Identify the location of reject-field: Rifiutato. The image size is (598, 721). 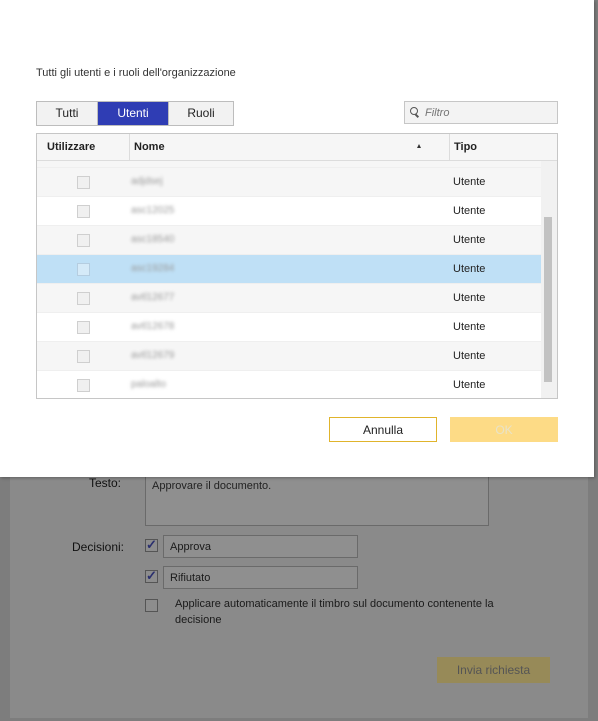
(260, 577).